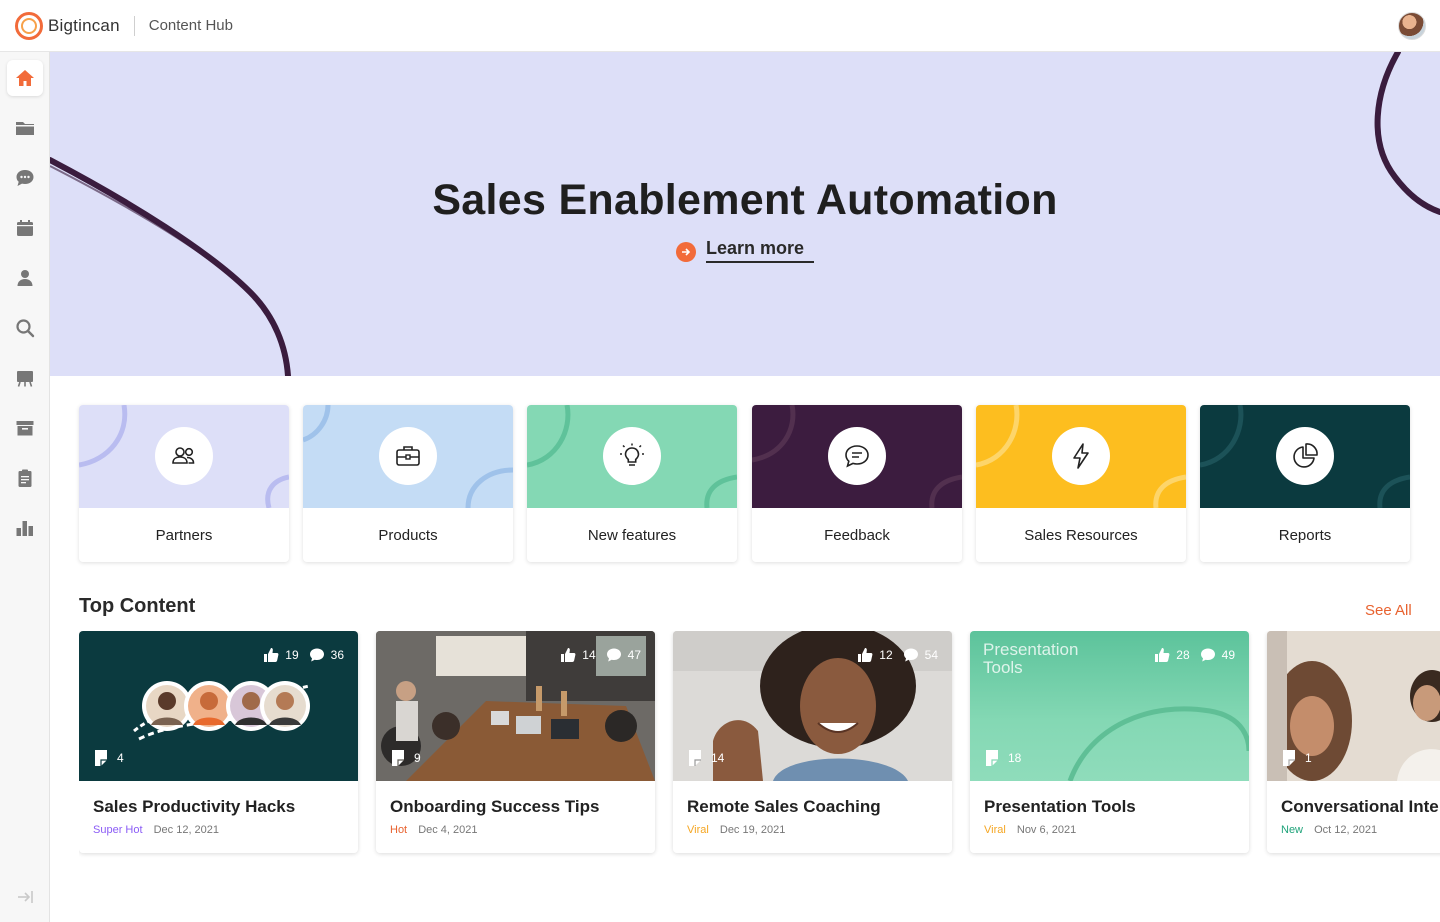 The image size is (1440, 922). I want to click on sidebar-item-people, so click(25, 278).